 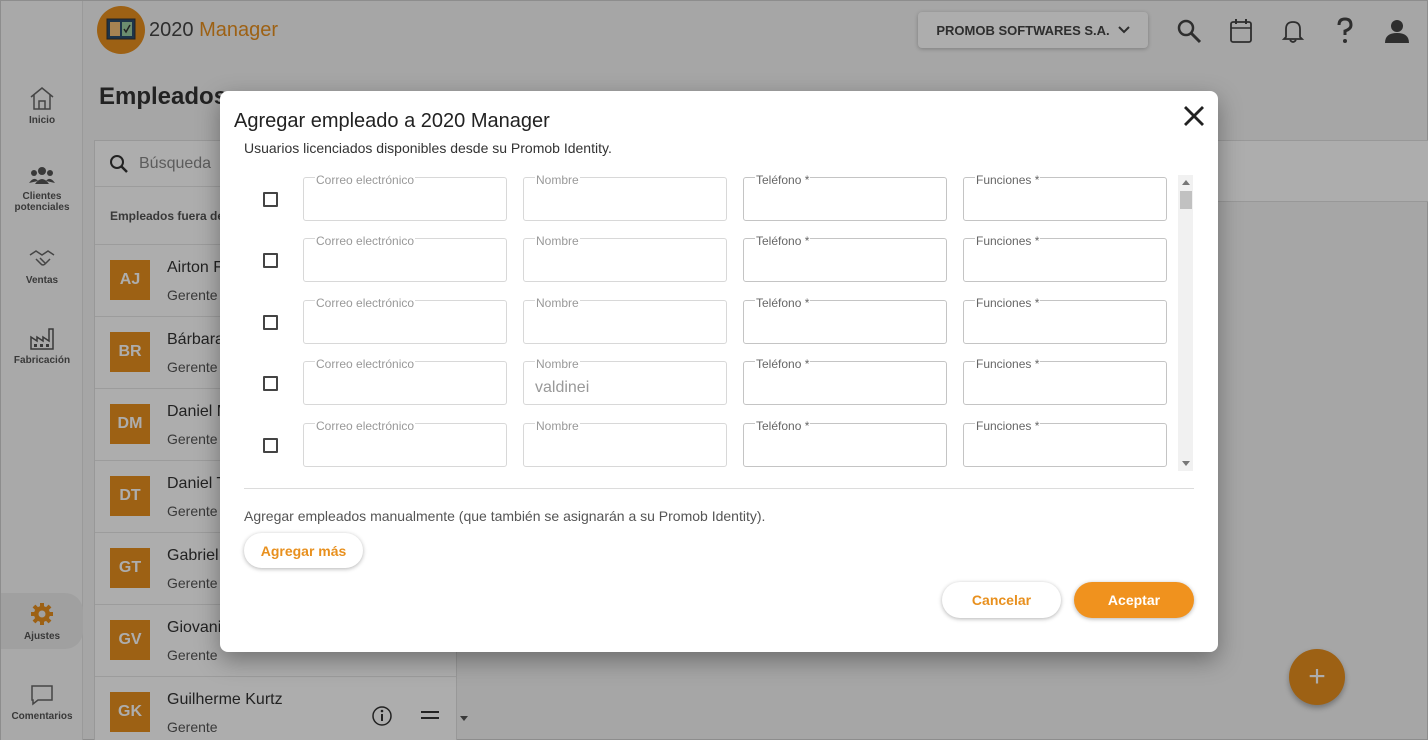 I want to click on divider, so click(x=719, y=488).